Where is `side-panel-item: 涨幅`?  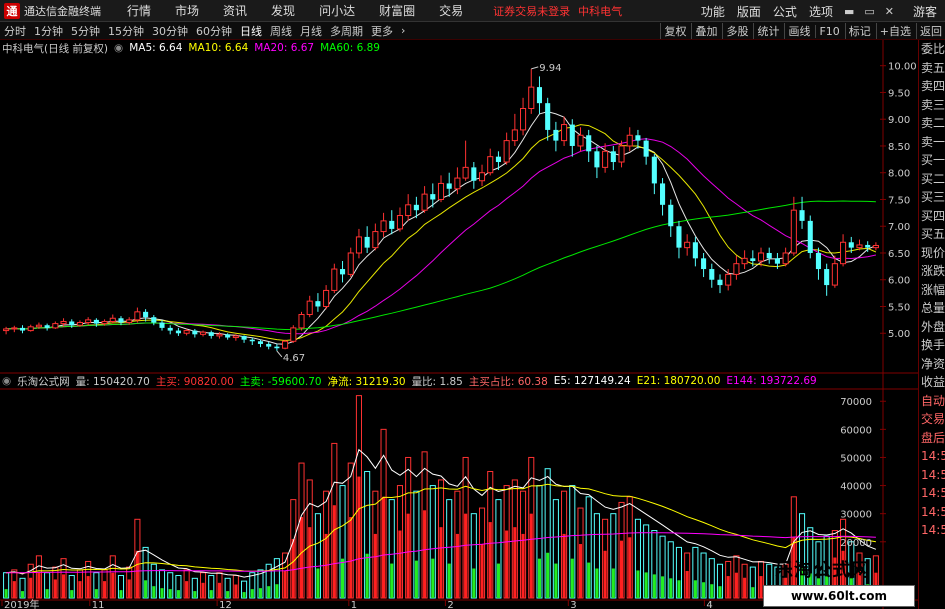
side-panel-item: 涨幅 is located at coordinates (932, 290).